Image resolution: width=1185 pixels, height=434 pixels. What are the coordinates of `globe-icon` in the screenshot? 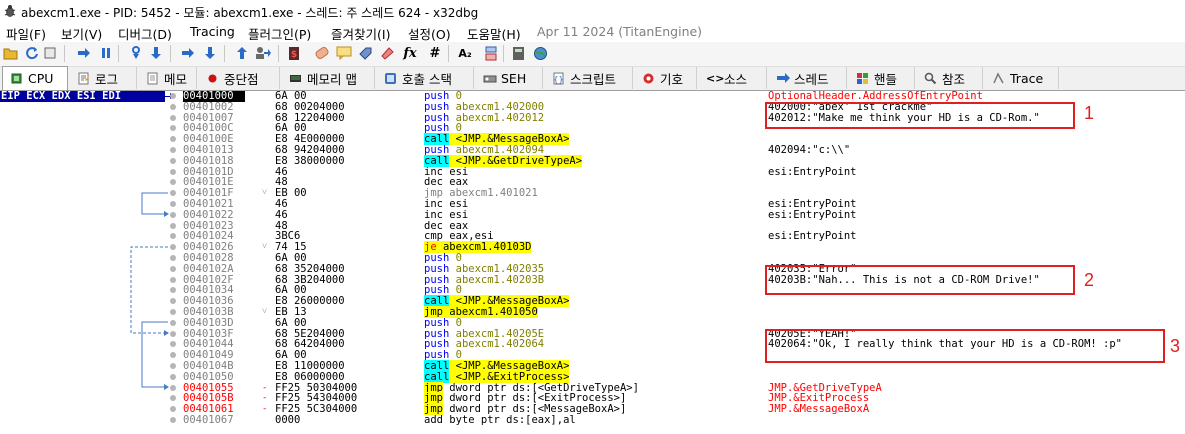 It's located at (540, 53).